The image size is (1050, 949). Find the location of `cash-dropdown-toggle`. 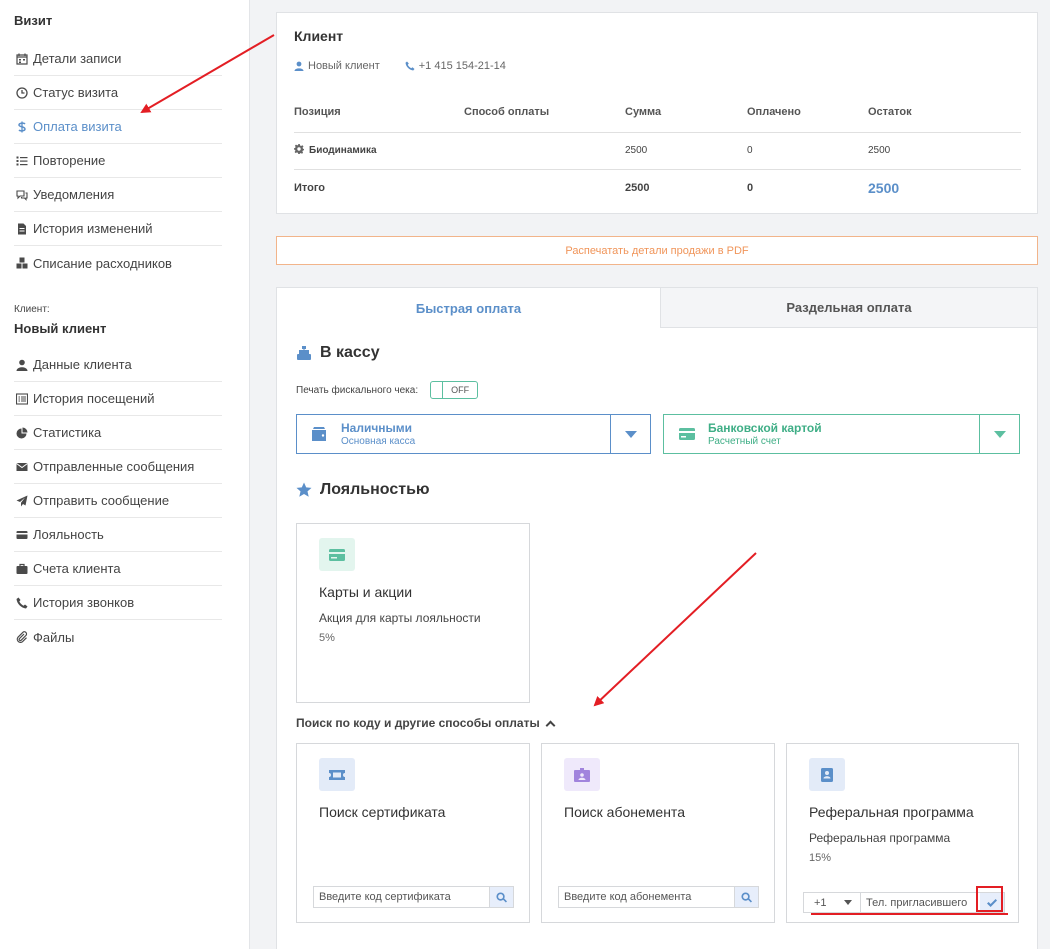

cash-dropdown-toggle is located at coordinates (630, 434).